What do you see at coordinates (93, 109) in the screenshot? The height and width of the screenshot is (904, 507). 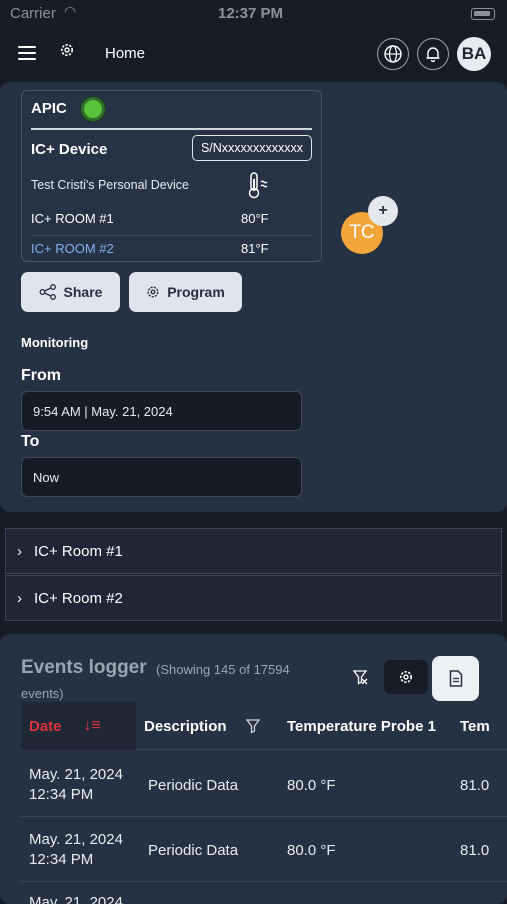 I see `online-status-indicator` at bounding box center [93, 109].